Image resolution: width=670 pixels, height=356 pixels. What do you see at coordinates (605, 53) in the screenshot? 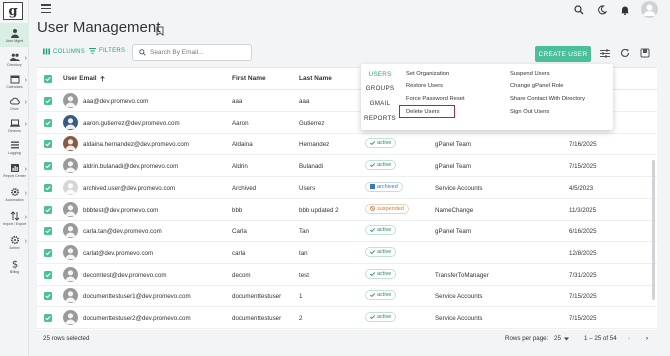
I see `tune-settings-icon` at bounding box center [605, 53].